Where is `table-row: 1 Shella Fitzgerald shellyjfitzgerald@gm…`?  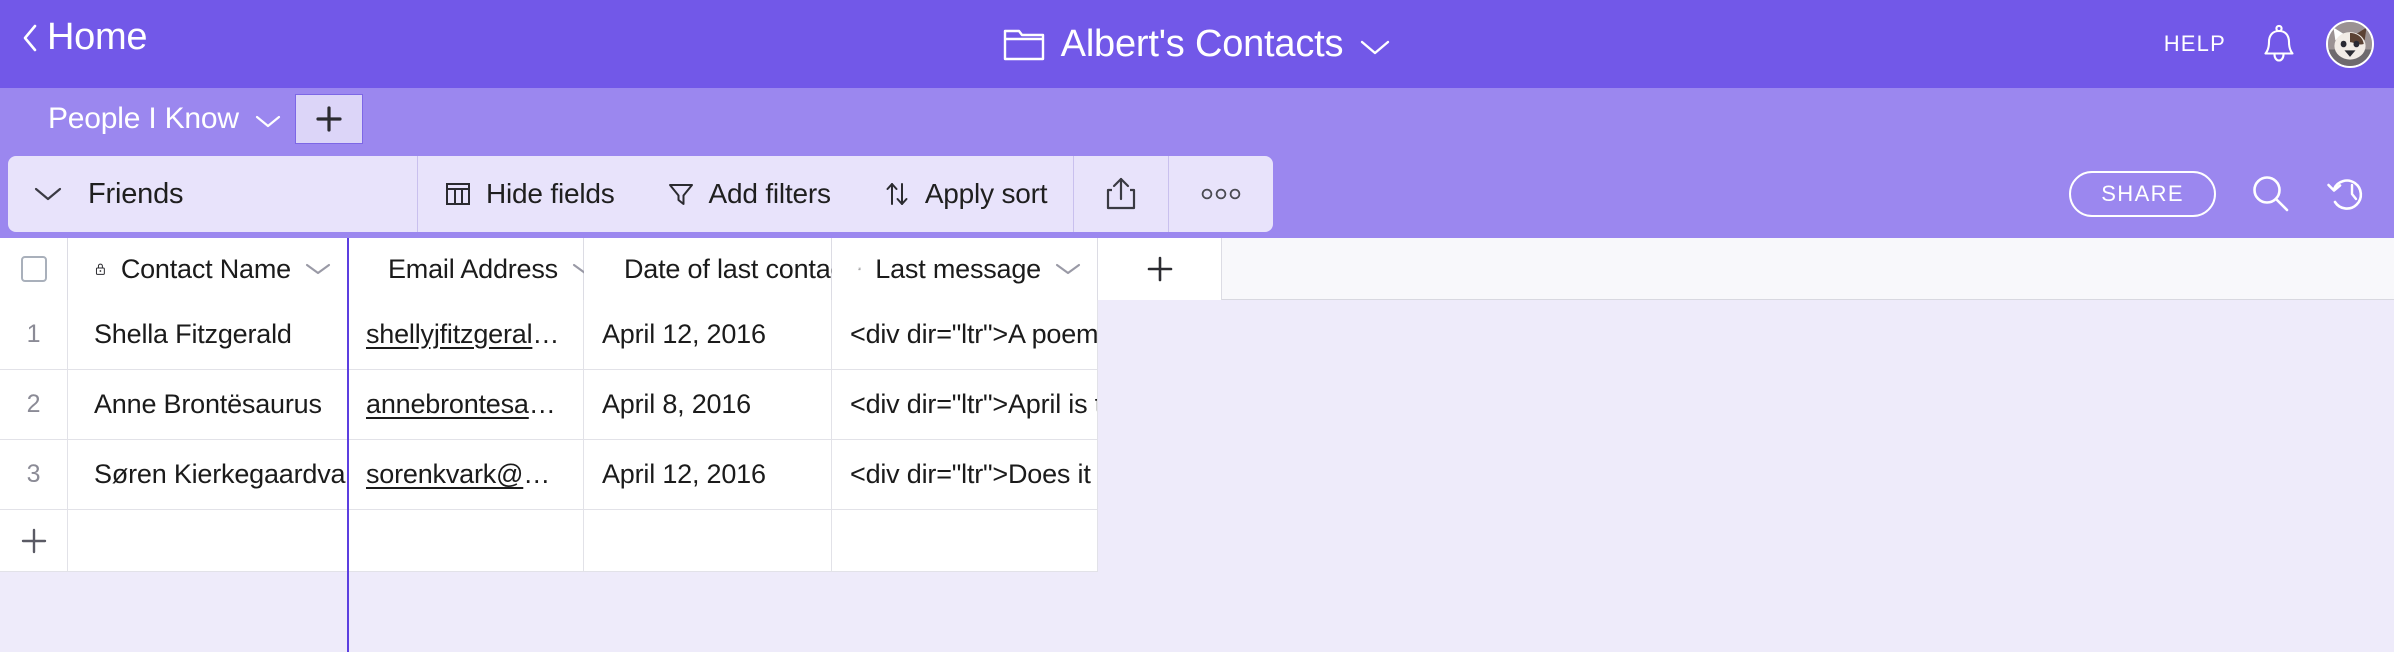 table-row: 1 Shella Fitzgerald shellyjfitzgerald@gm… is located at coordinates (549, 335).